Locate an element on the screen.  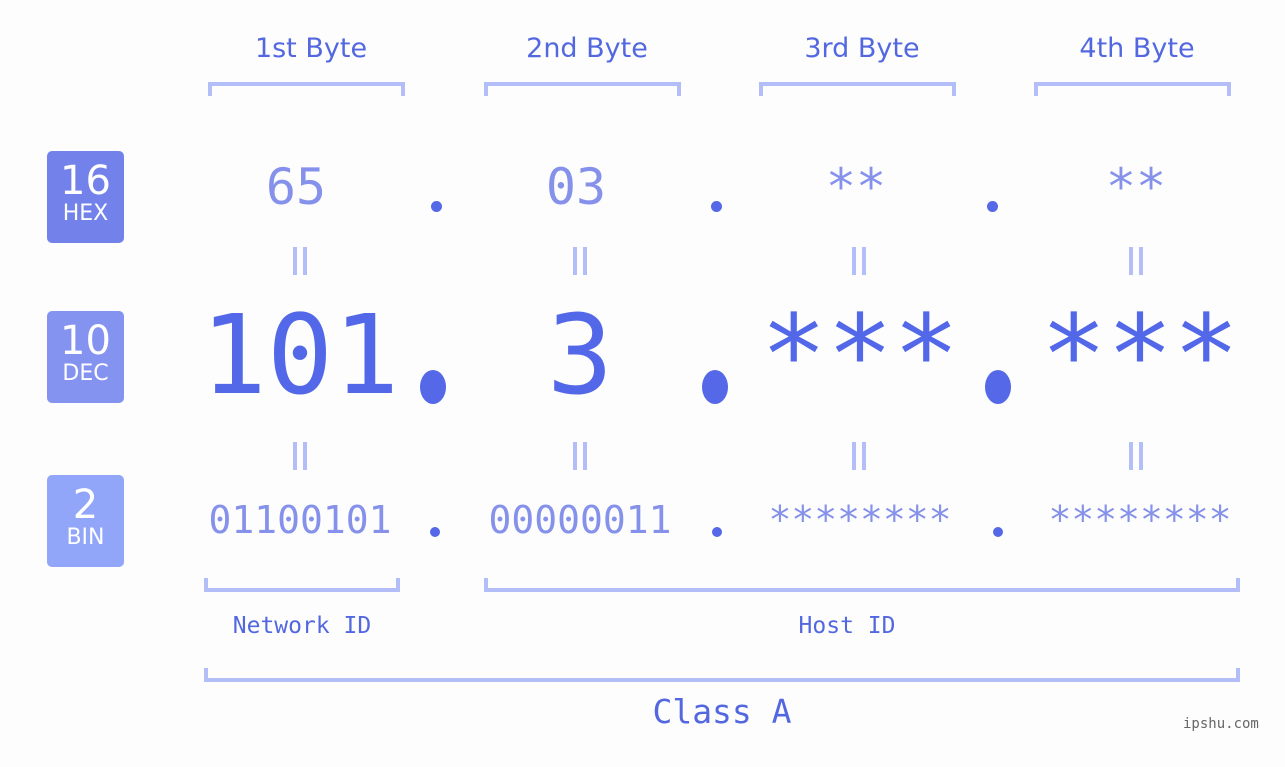
watermark: ipshu.com is located at coordinates (1221, 724).